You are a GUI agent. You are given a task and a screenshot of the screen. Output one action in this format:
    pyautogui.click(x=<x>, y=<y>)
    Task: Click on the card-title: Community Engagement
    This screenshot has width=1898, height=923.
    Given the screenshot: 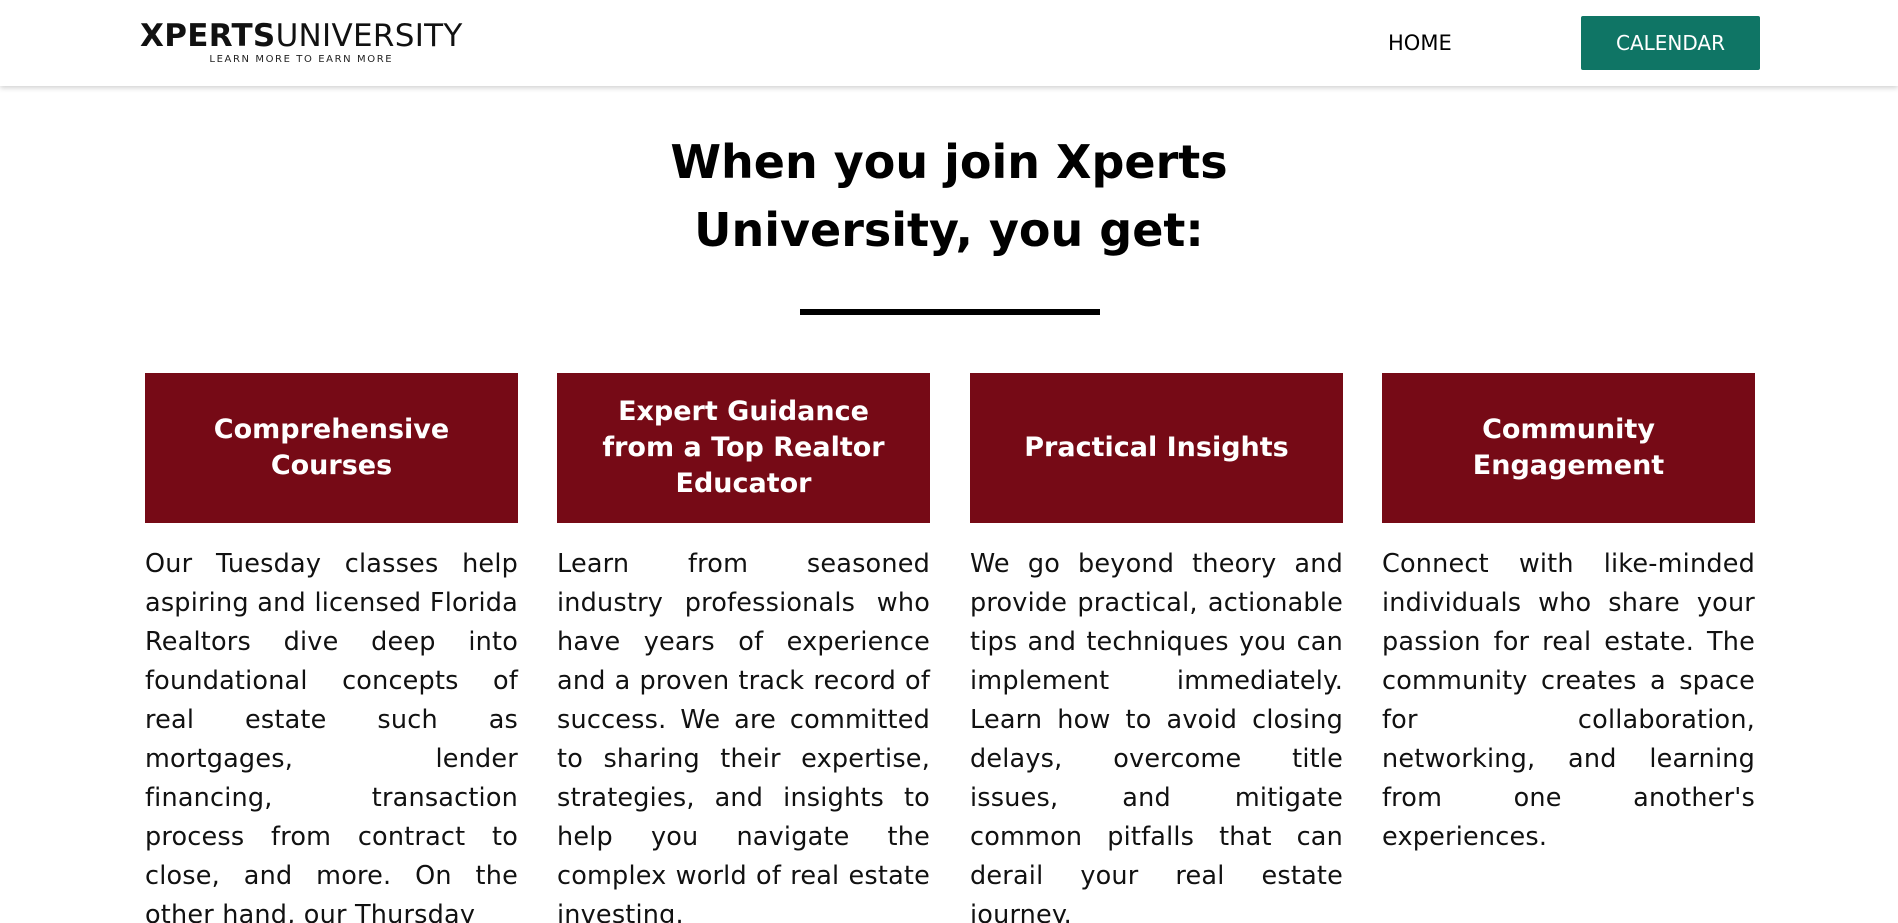 What is the action you would take?
    pyautogui.click(x=1568, y=447)
    